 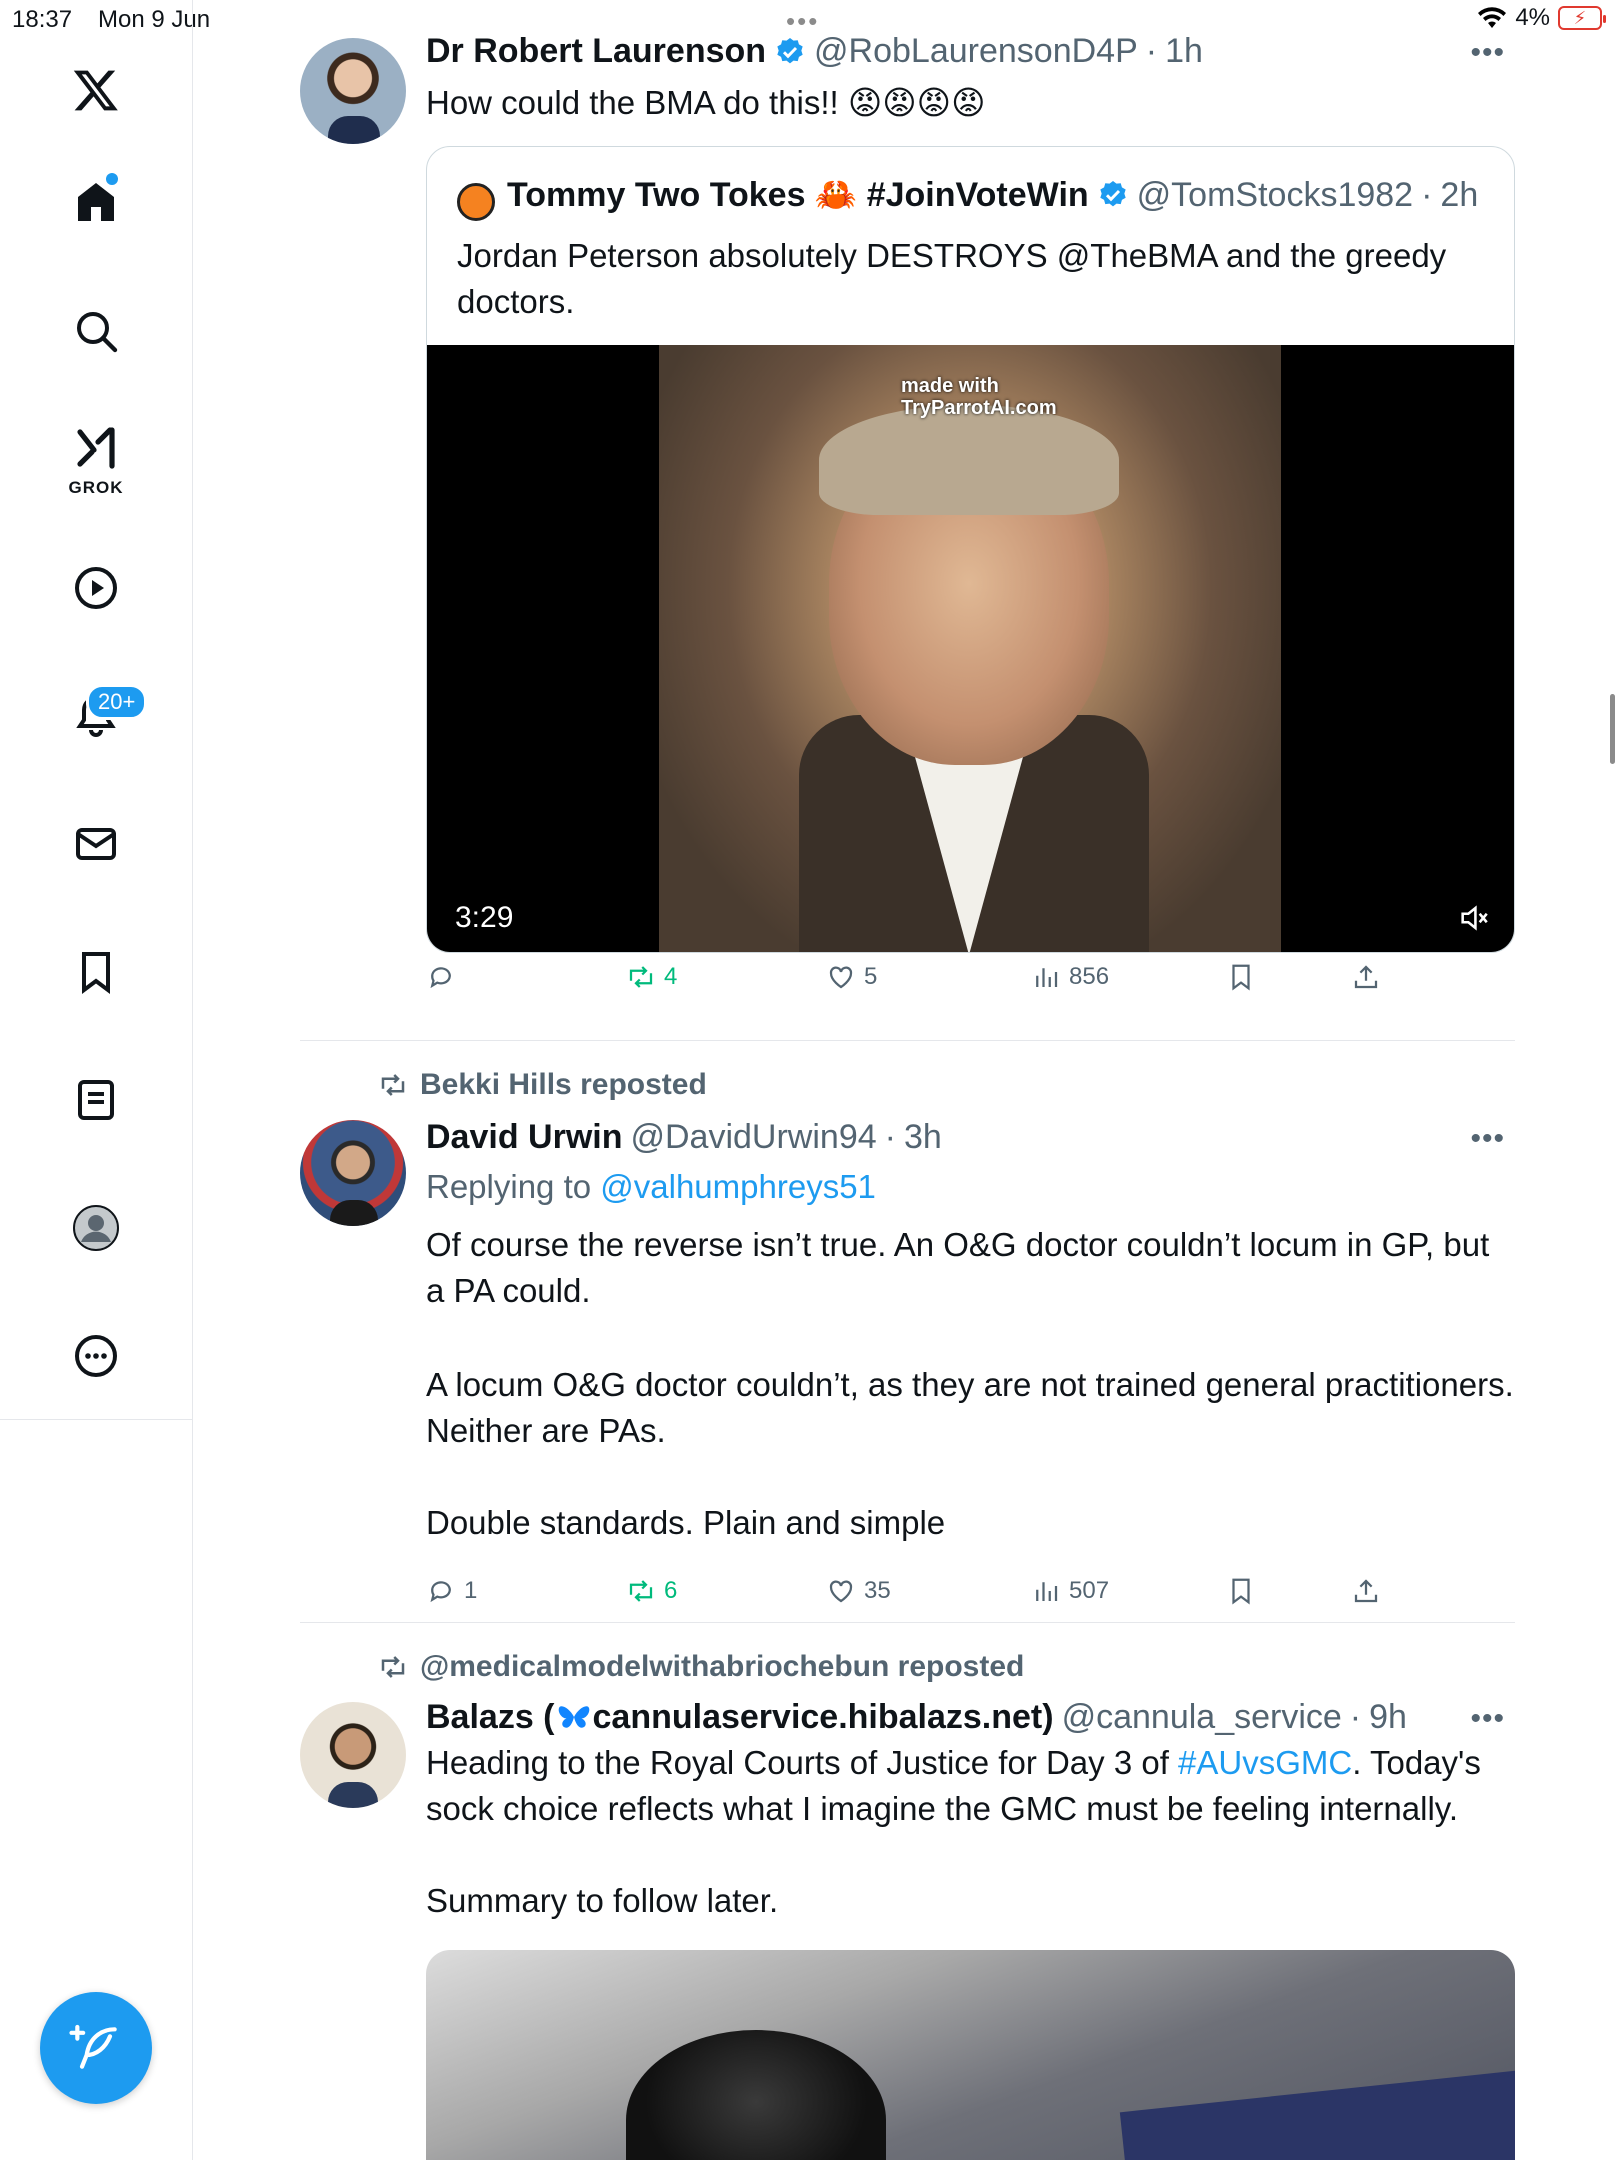 I want to click on quoted-avatar, so click(x=476, y=202).